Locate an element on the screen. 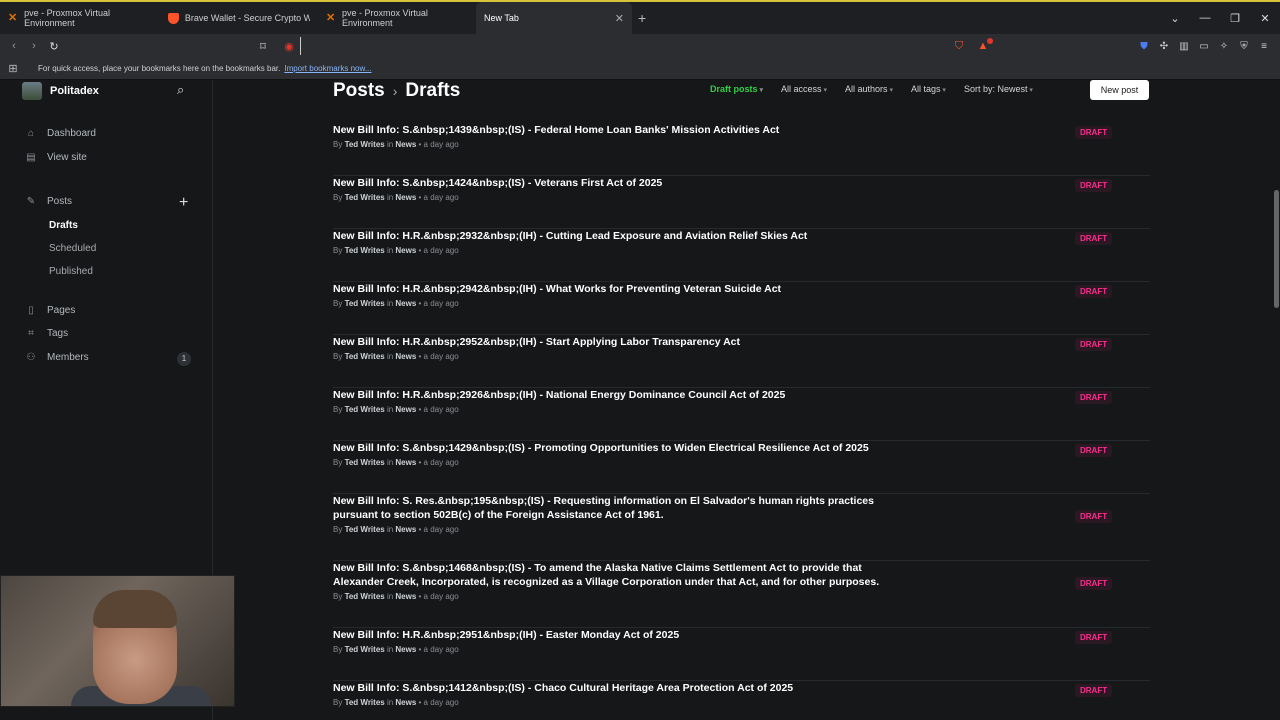  extensions-area: ⛊ ✣ ▥ ▭ ✧ ⛨ ≡ is located at coordinates (1204, 46).